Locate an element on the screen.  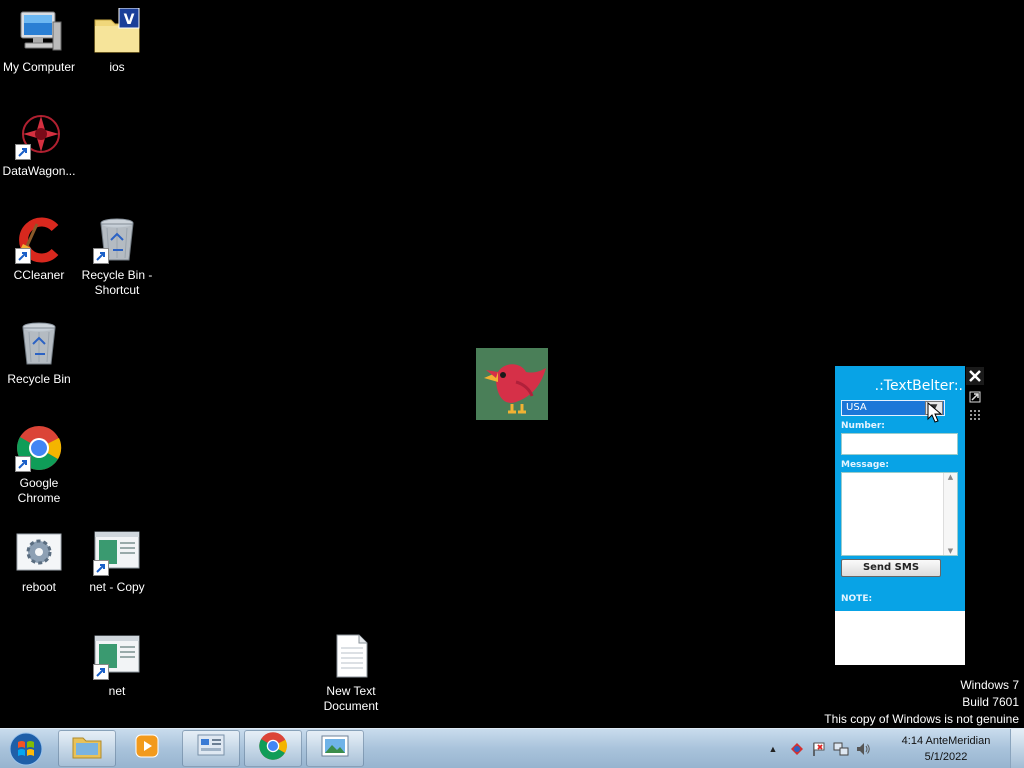
folder-icon: V is located at coordinates (117, 31).